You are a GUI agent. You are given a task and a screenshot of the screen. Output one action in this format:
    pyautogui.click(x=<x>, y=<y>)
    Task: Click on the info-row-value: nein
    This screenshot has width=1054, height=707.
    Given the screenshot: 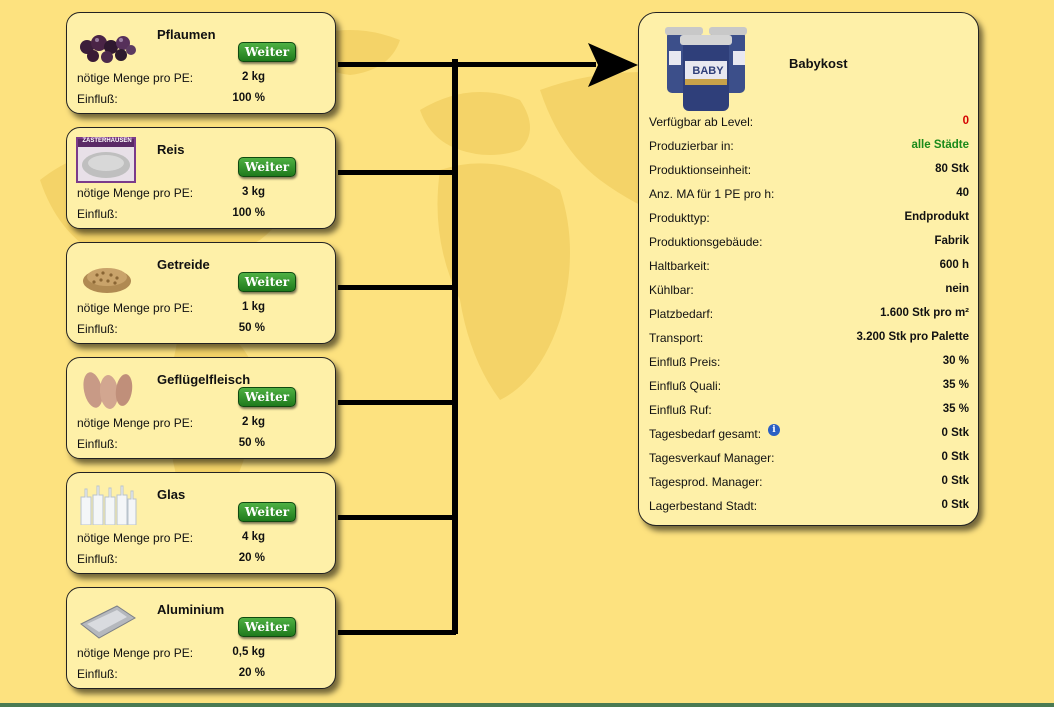 What is the action you would take?
    pyautogui.click(x=957, y=289)
    